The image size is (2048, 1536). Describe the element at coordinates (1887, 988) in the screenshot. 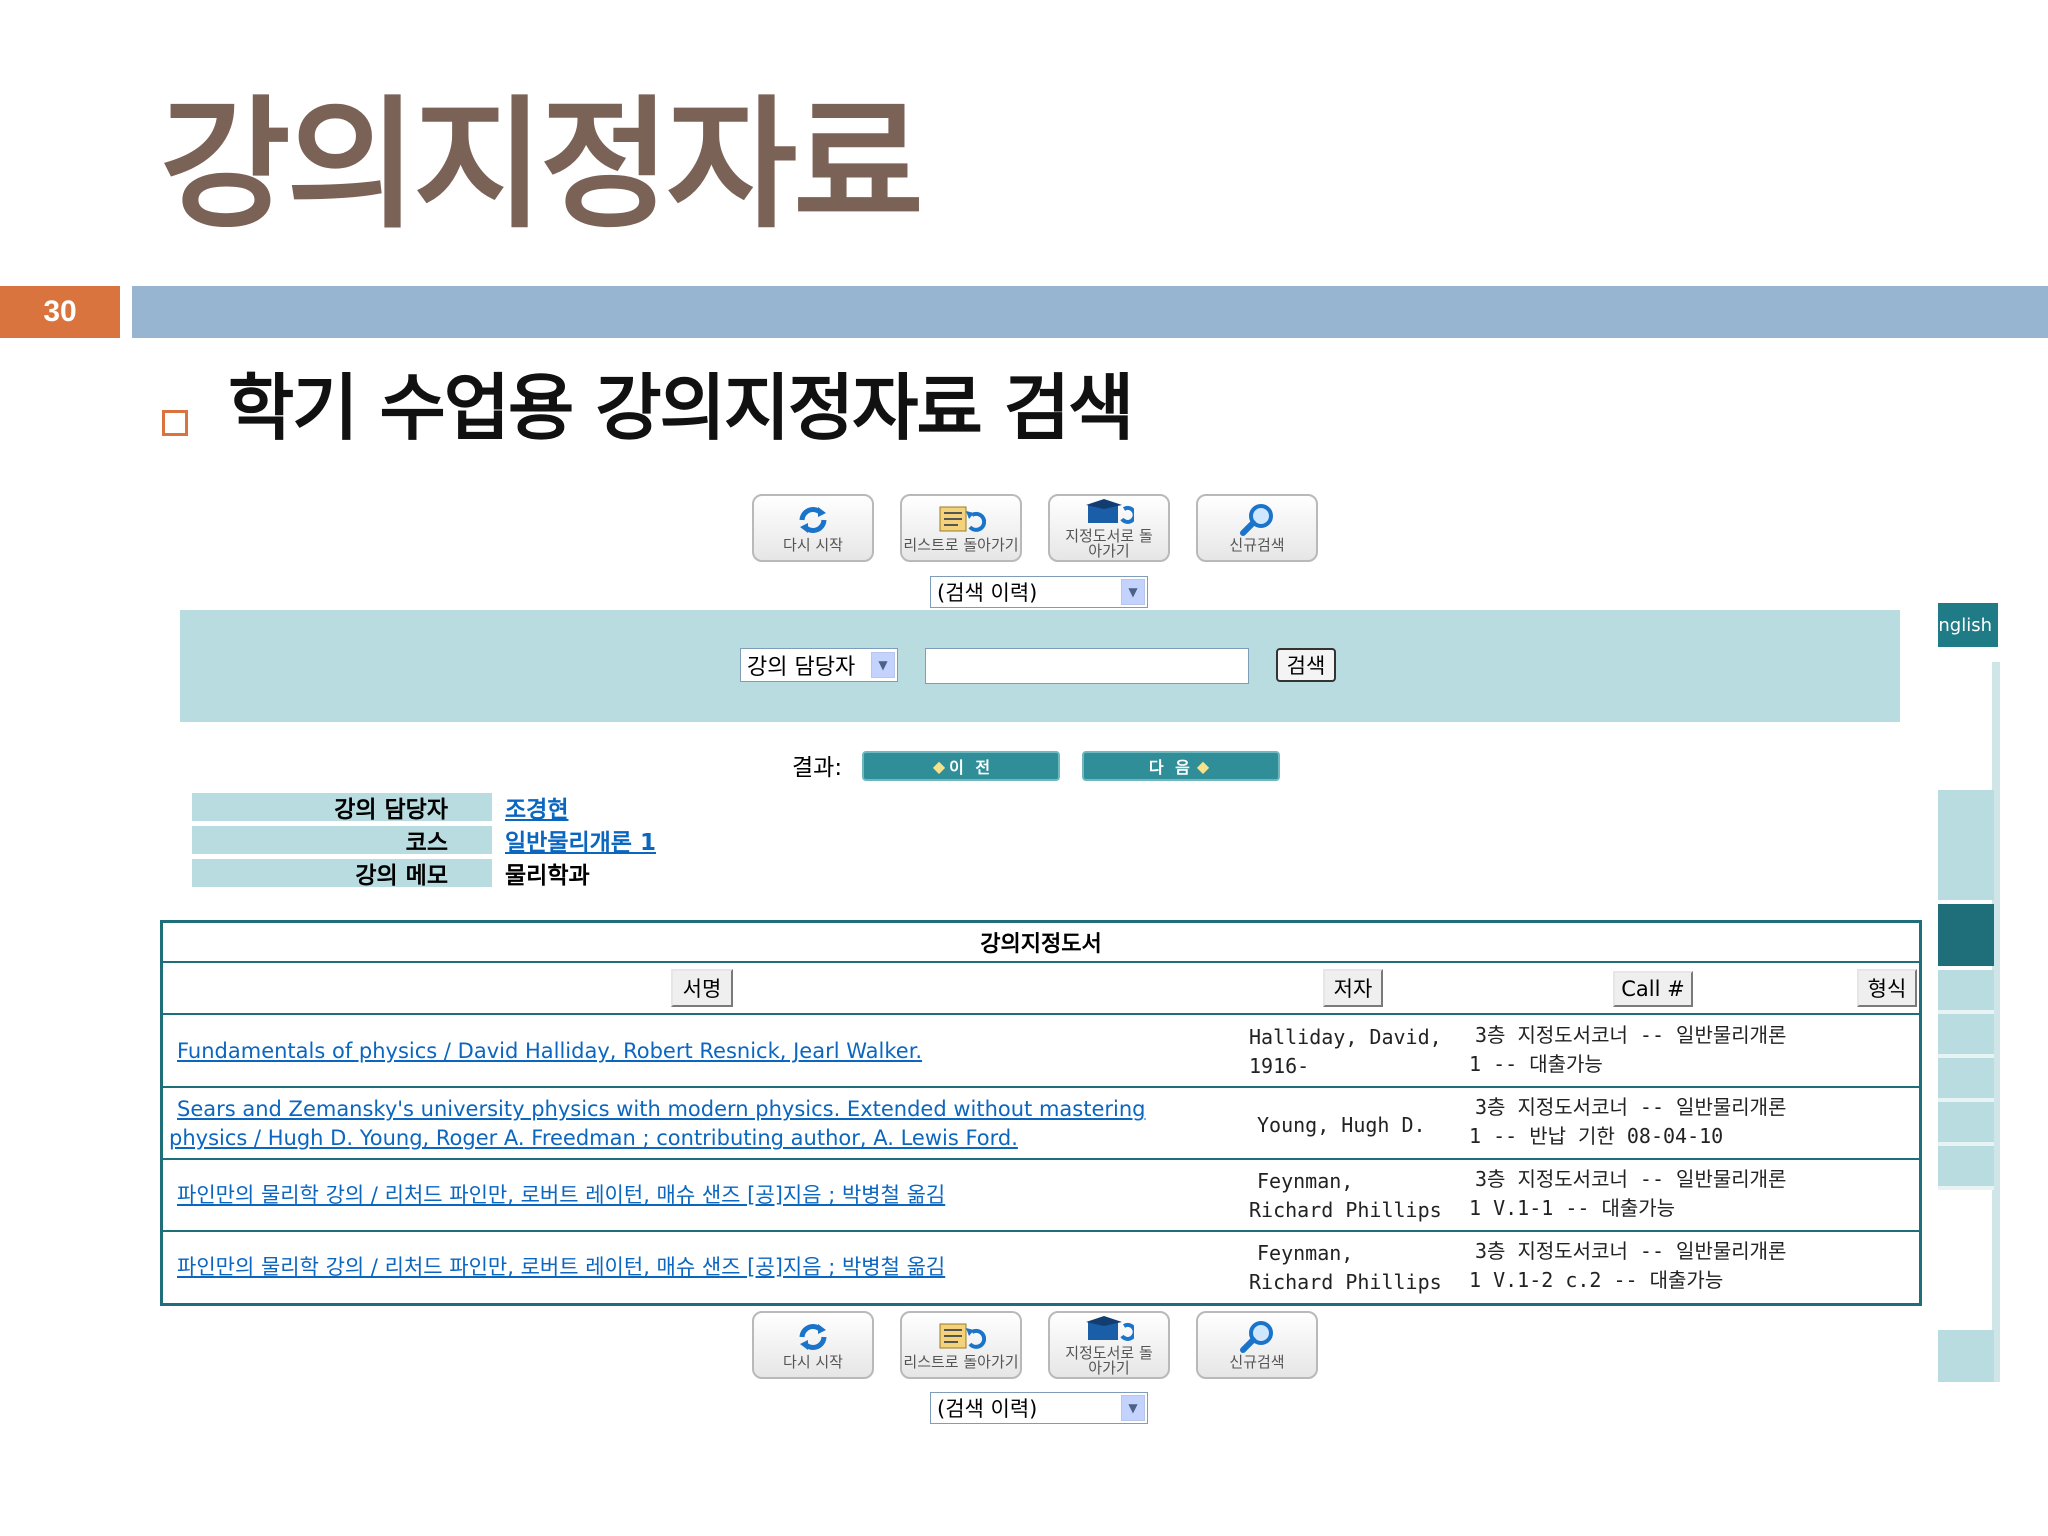

I see `sort-format-button: 형식` at that location.